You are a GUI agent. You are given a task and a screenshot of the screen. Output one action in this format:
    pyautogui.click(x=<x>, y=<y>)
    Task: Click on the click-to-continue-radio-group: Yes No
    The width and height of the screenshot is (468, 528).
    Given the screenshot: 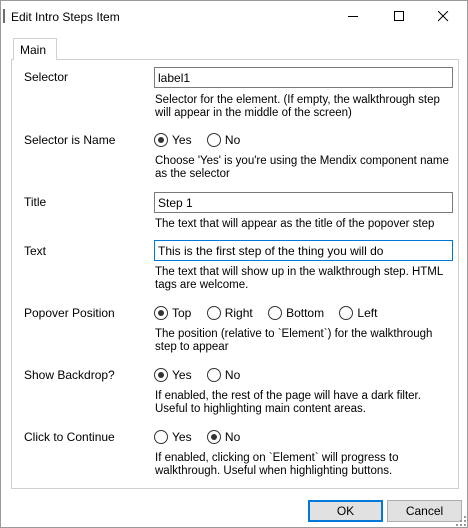 What is the action you would take?
    pyautogui.click(x=203, y=439)
    